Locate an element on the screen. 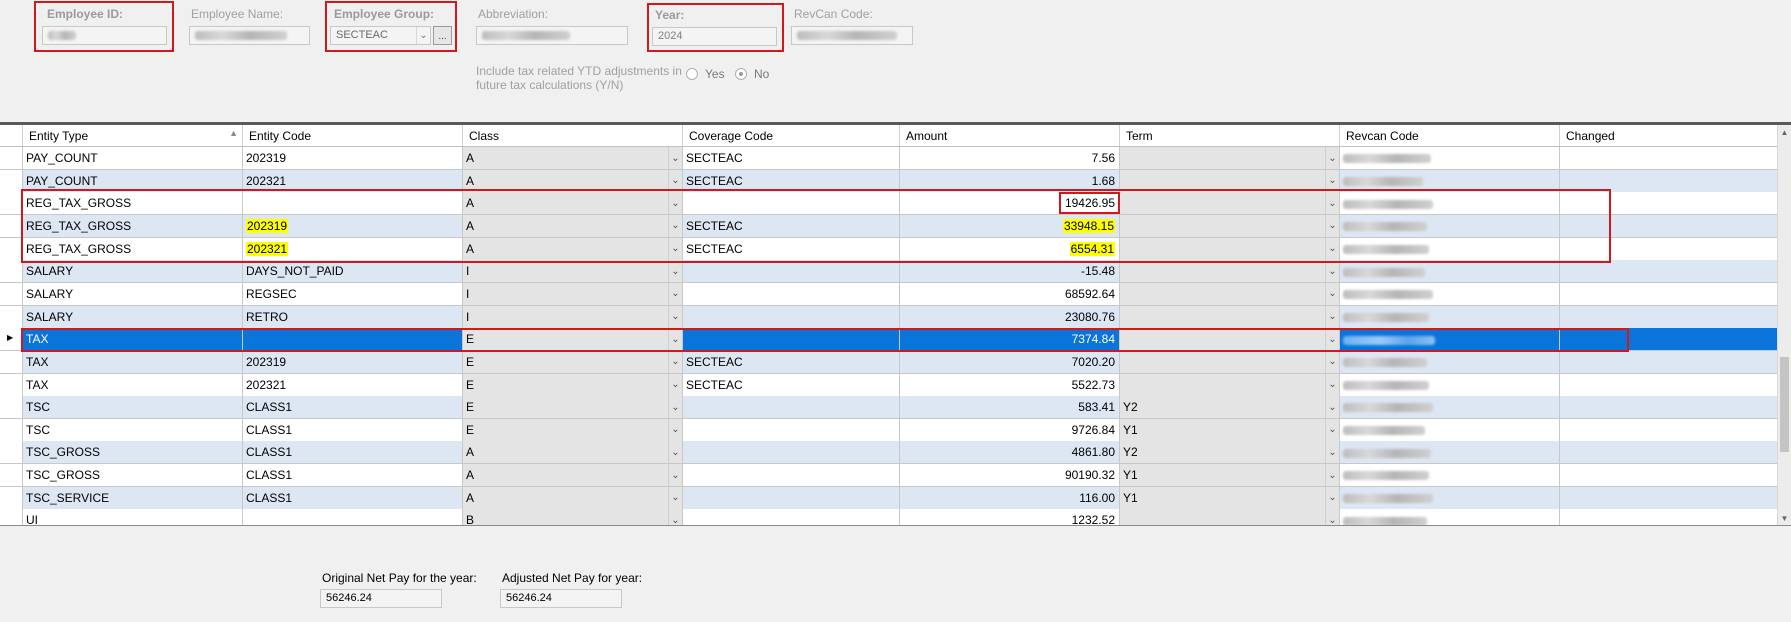 The image size is (1791, 622). table-row: TSC_GROSS CLASS1 A ⌄ 90190.32 Y1 ⌄ is located at coordinates (889, 476).